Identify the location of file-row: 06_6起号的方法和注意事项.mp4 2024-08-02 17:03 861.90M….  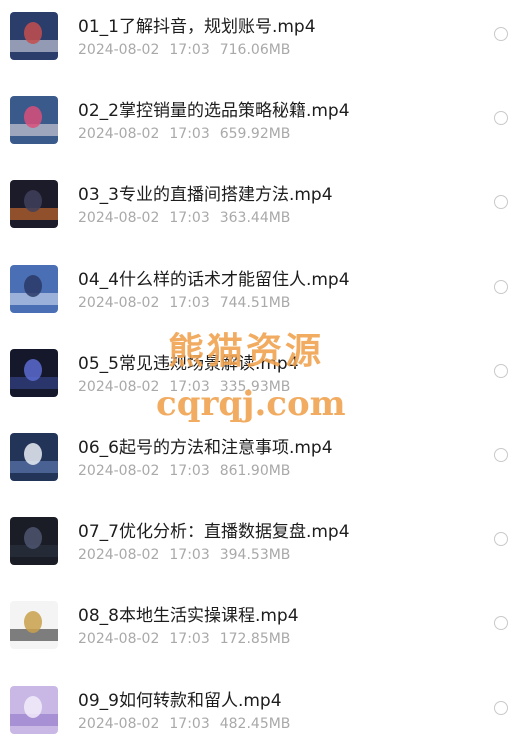
(257, 463).